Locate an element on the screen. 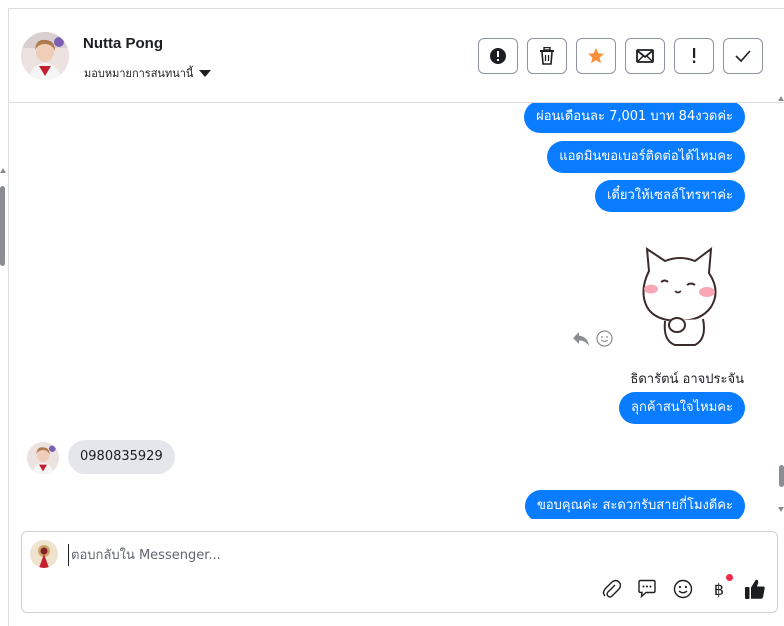 This screenshot has height=626, width=784. mark-unread-button is located at coordinates (645, 56).